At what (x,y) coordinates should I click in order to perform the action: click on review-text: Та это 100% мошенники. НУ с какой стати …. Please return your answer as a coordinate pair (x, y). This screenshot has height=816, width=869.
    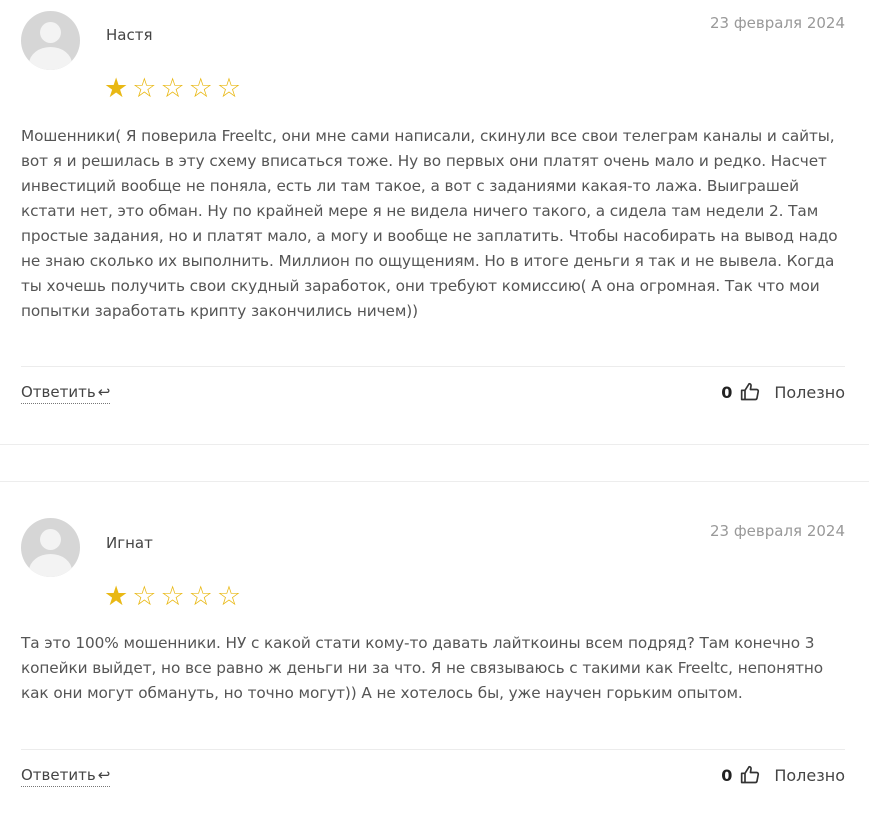
    Looking at the image, I should click on (422, 668).